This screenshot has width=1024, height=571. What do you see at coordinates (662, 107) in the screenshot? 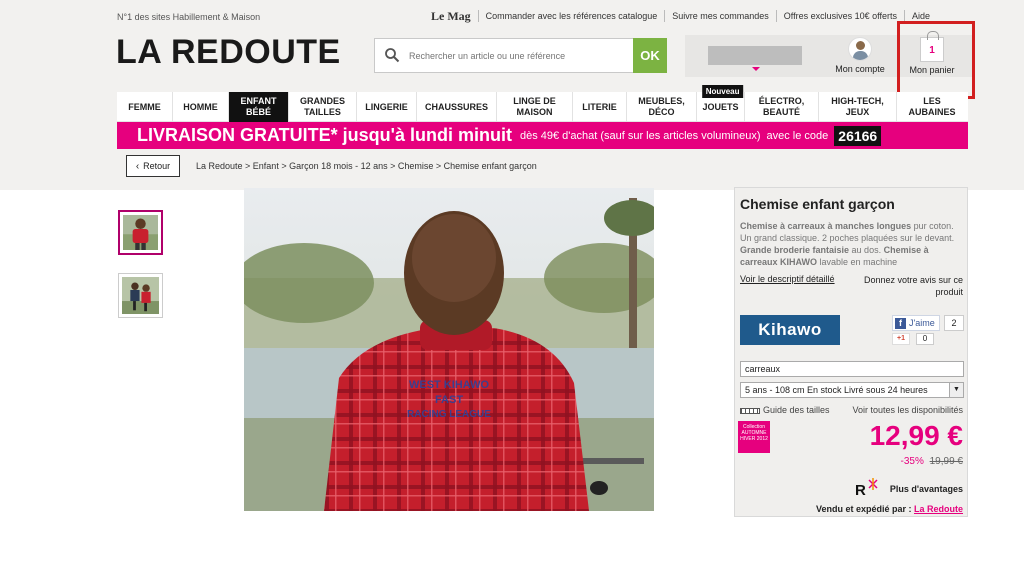
I see `nav-meubles-deco: MEUBLES, DÉCO` at bounding box center [662, 107].